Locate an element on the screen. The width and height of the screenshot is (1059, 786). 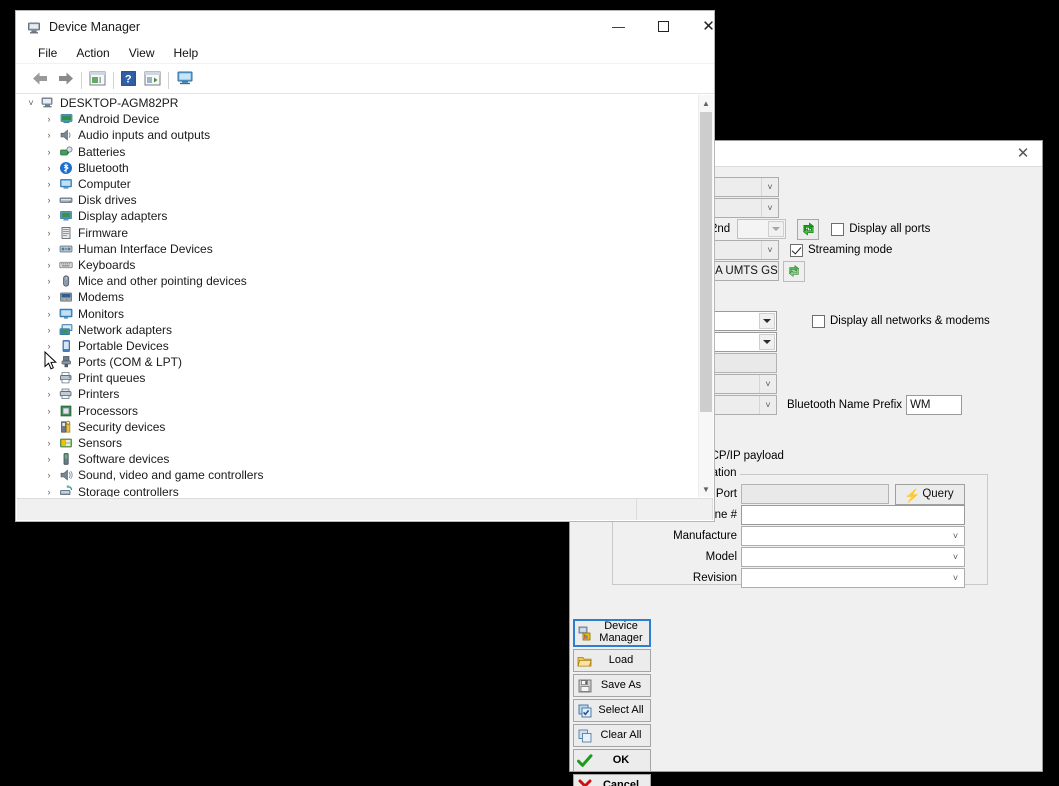
device-tree-scrollbar: ▲ ▼ is located at coordinates (705, 296).